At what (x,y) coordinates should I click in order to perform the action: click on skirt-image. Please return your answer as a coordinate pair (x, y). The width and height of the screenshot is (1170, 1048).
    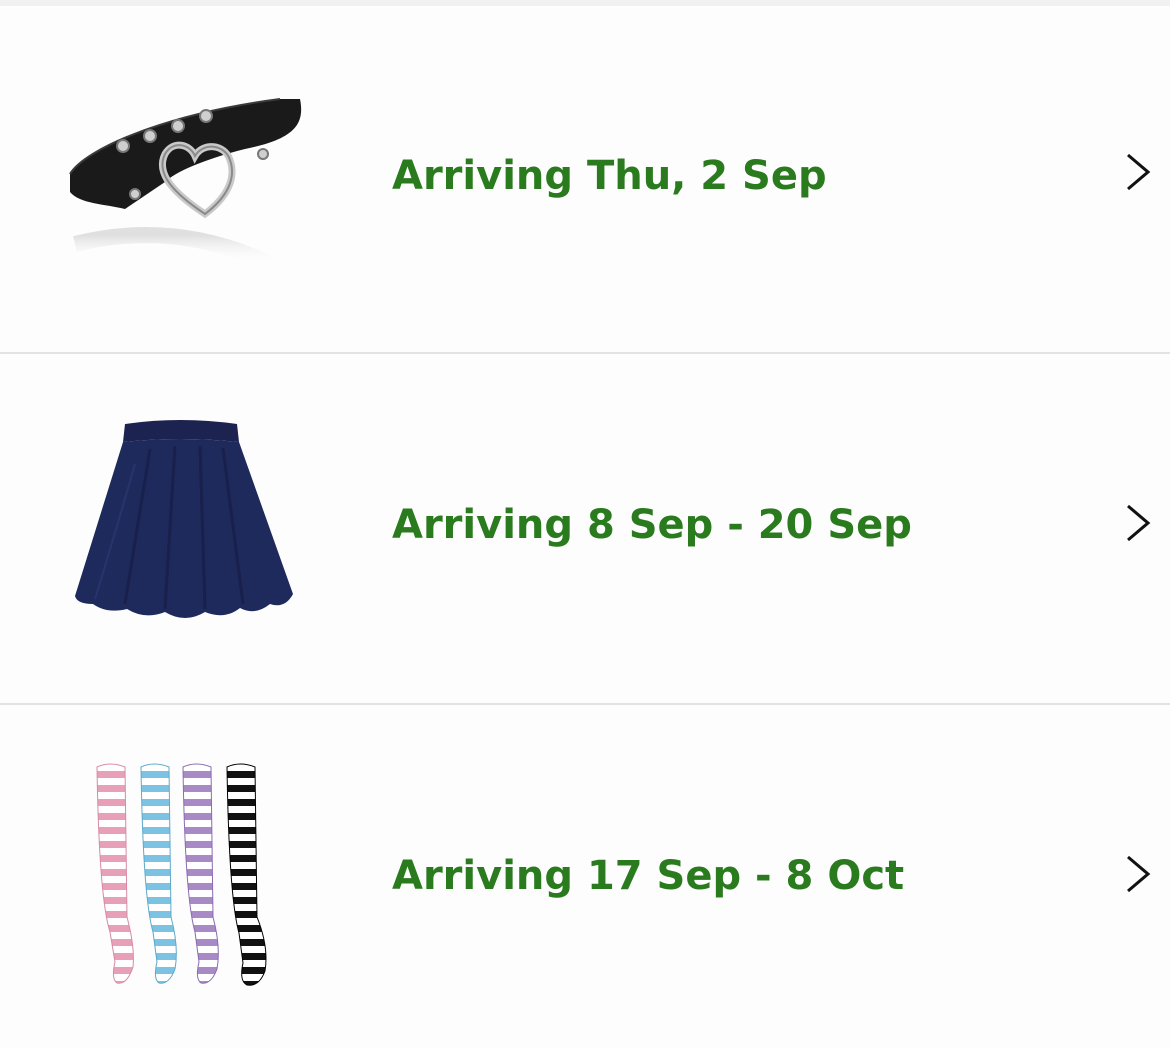
    Looking at the image, I should click on (184, 519).